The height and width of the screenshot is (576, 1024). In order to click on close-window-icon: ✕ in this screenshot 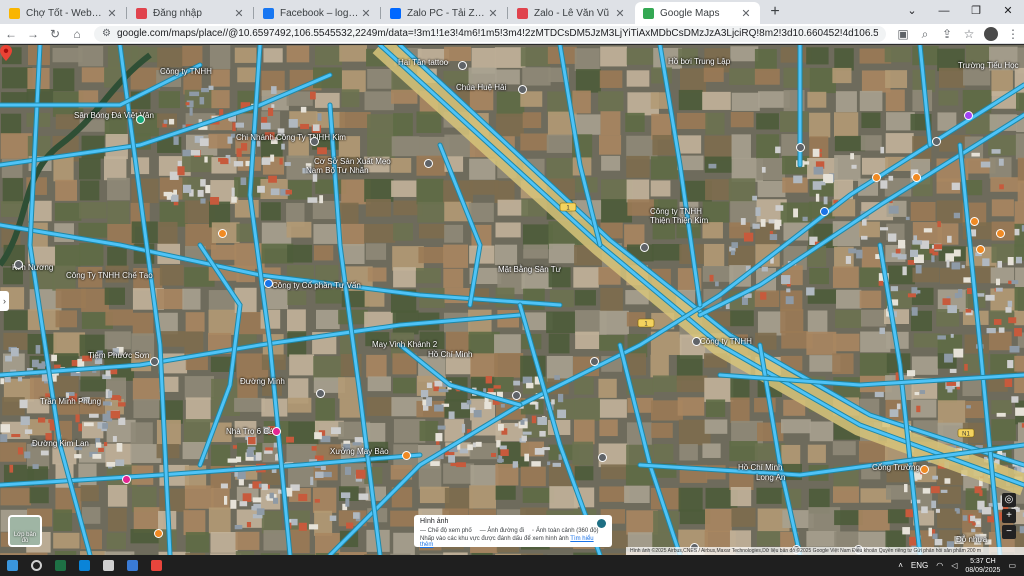, I will do `click(1008, 12)`.